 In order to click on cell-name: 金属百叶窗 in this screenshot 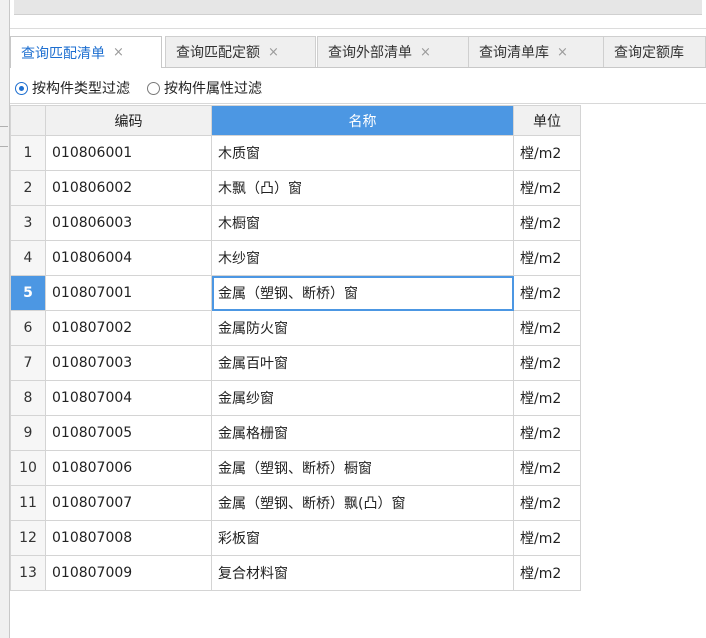, I will do `click(362, 363)`.